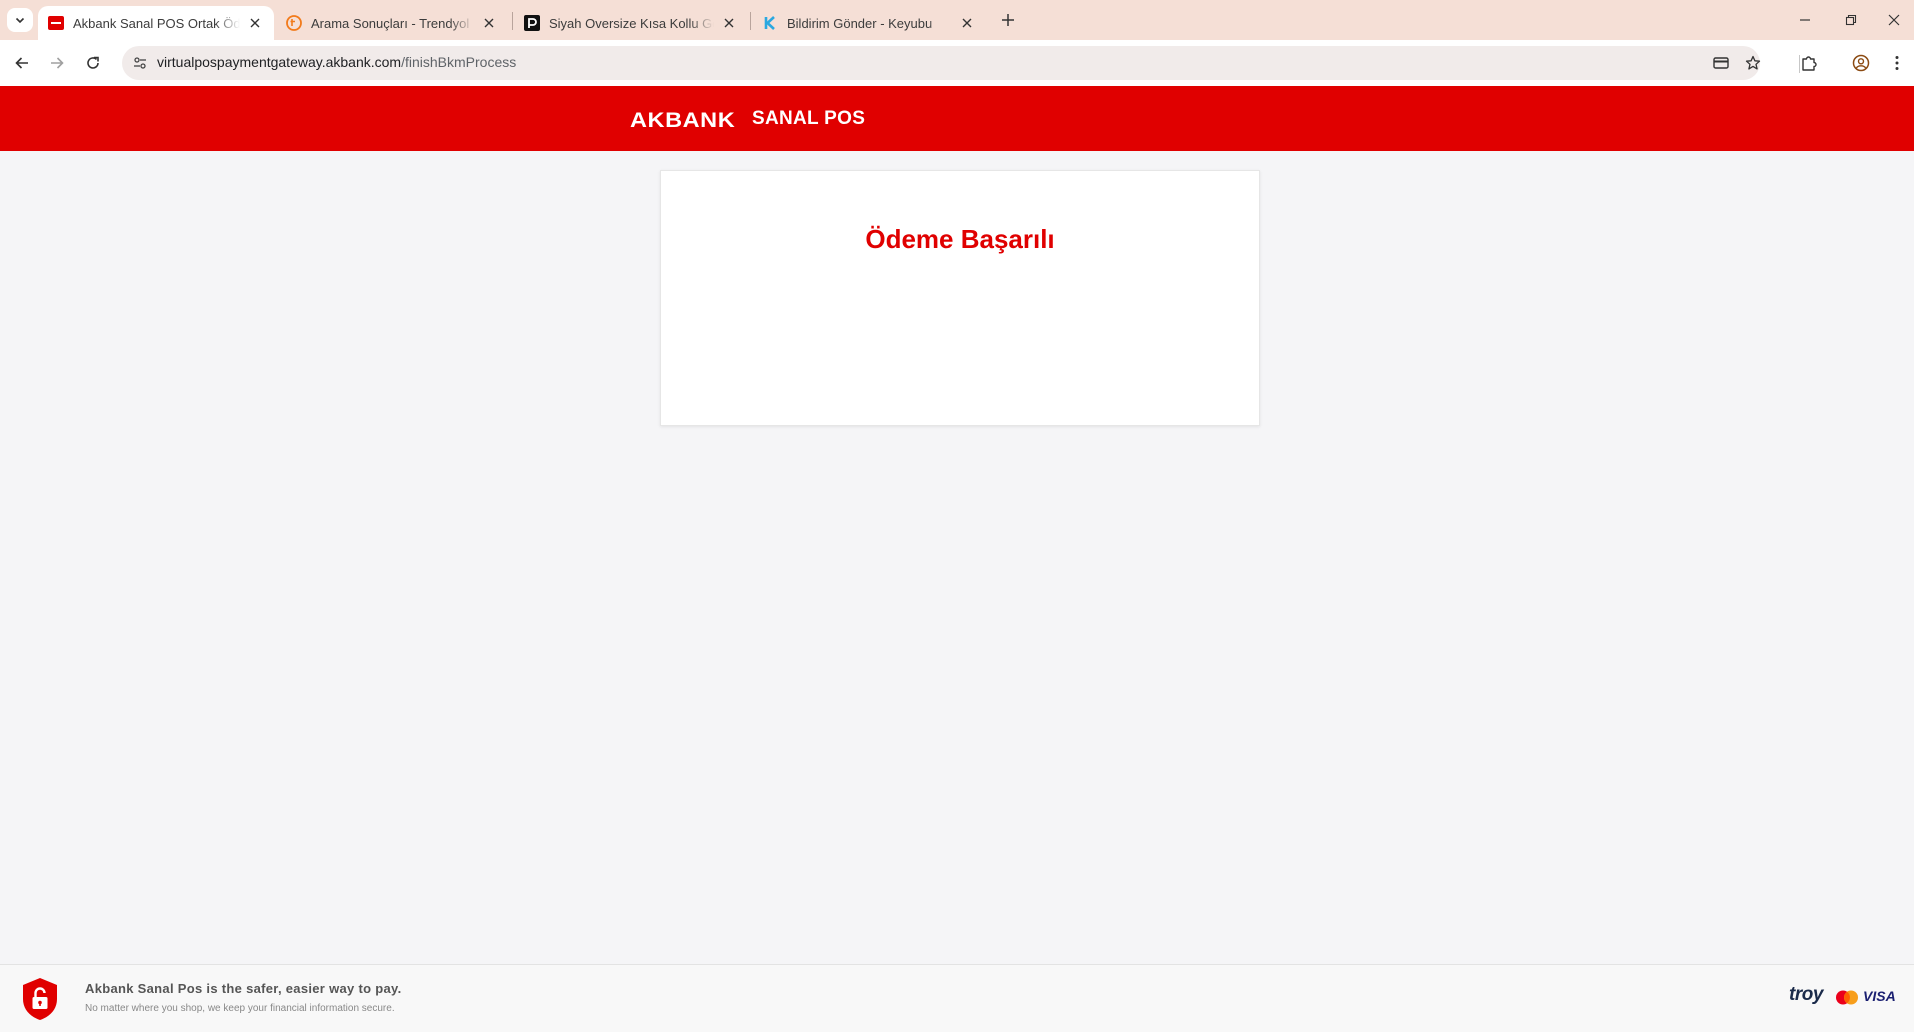  I want to click on tab-trendyol: Arama Sonuçları - Trendyol, so click(392, 23).